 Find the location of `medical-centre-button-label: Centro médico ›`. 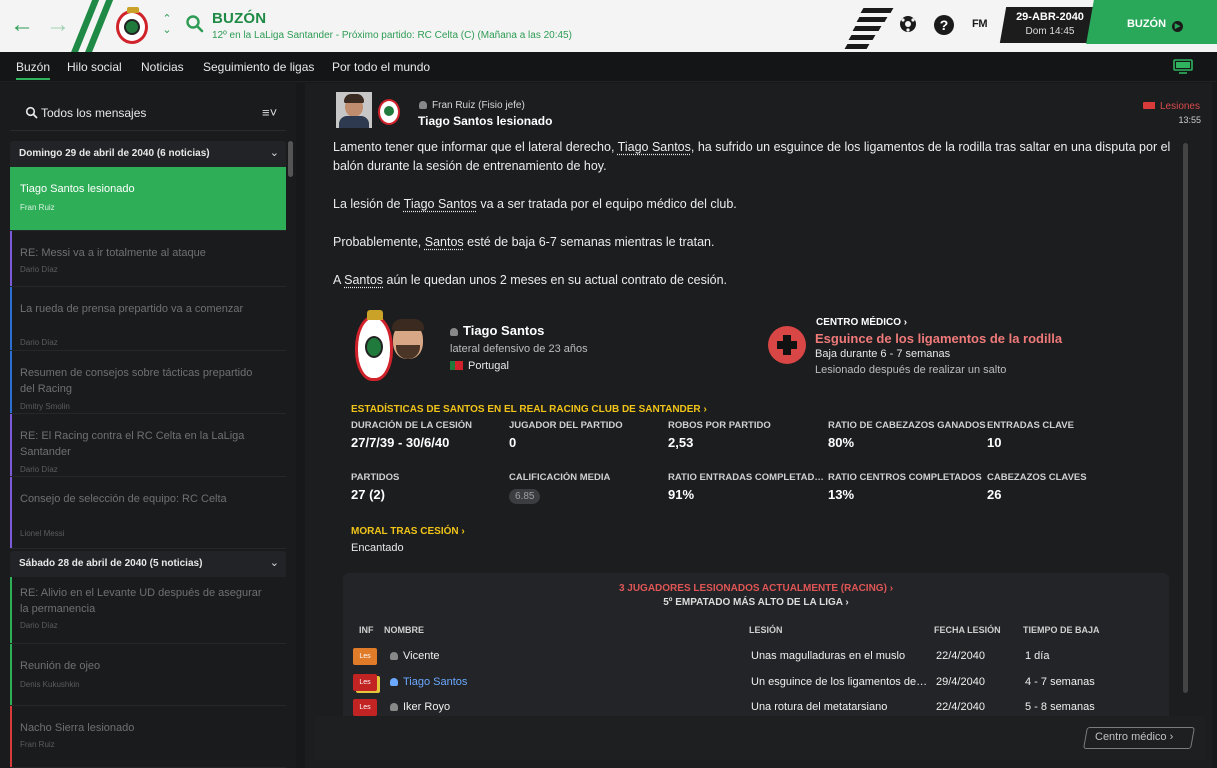

medical-centre-button-label: Centro médico › is located at coordinates (1134, 737).